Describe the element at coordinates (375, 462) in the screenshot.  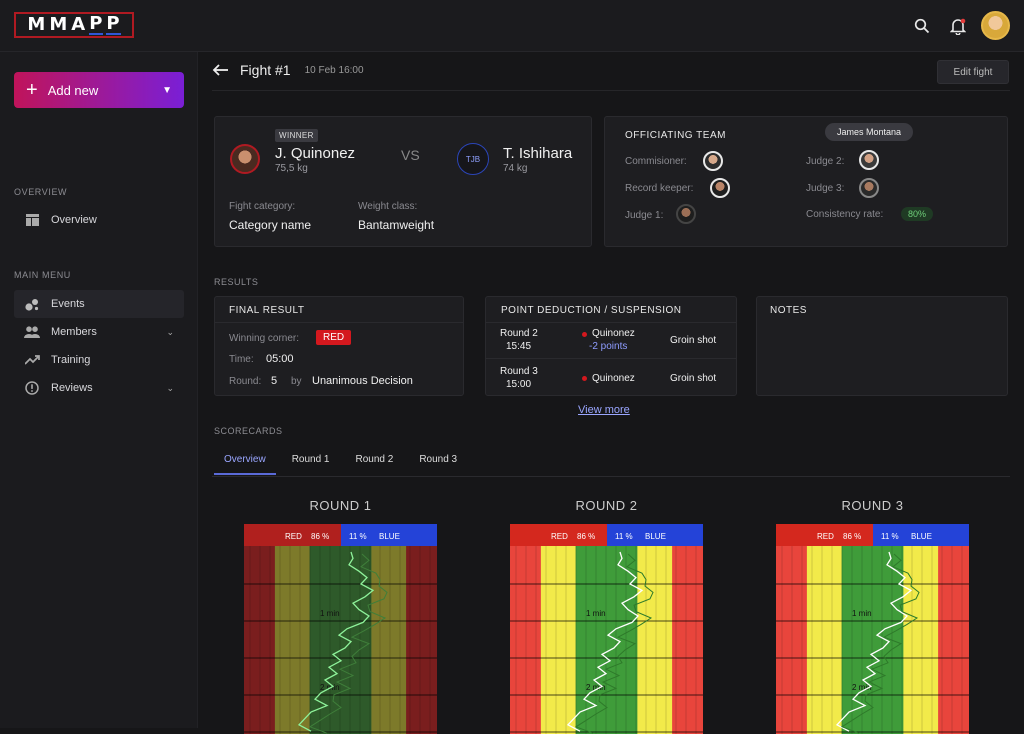
I see `tab-round-2: Round 2` at that location.